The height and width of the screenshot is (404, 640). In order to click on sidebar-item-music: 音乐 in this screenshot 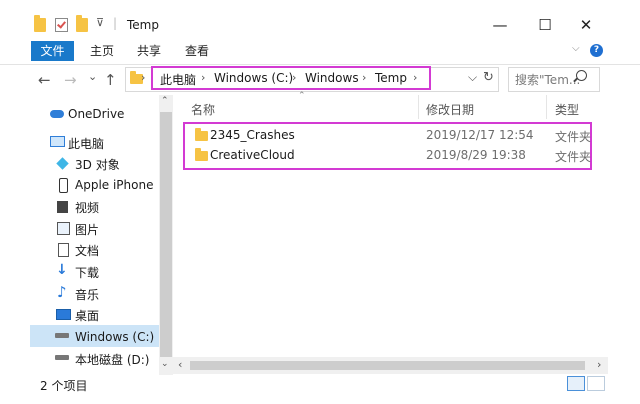, I will do `click(87, 294)`.